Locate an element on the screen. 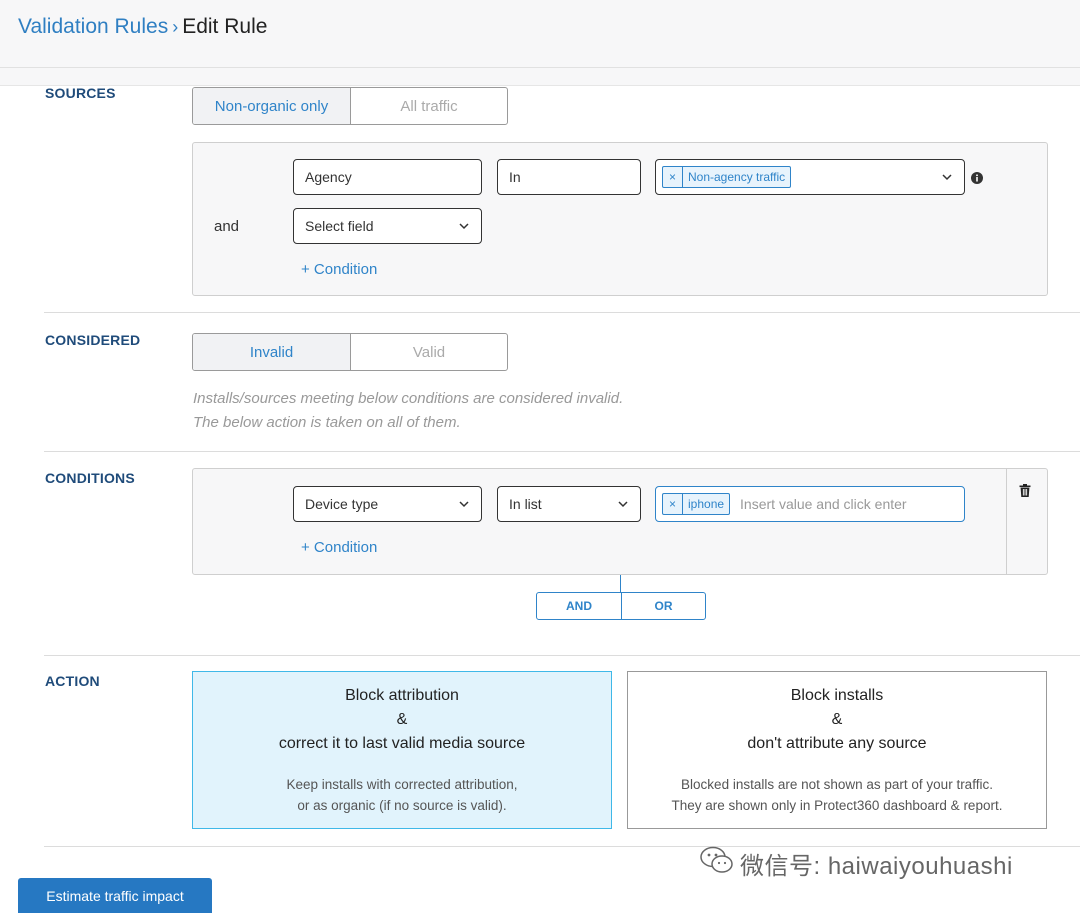  trash-icon is located at coordinates (1025, 493).